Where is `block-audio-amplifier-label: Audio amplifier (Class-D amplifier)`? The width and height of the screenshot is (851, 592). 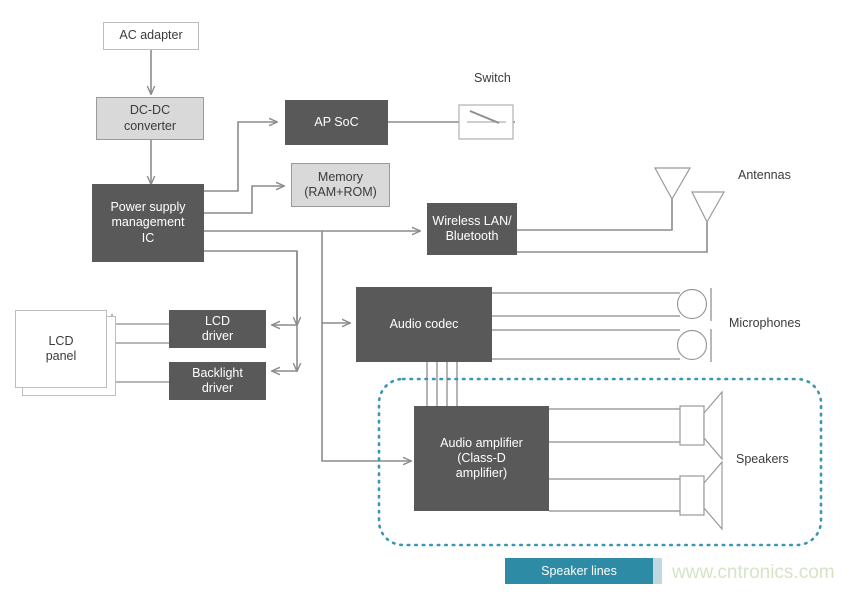
block-audio-amplifier-label: Audio amplifier (Class-D amplifier) is located at coordinates (481, 458).